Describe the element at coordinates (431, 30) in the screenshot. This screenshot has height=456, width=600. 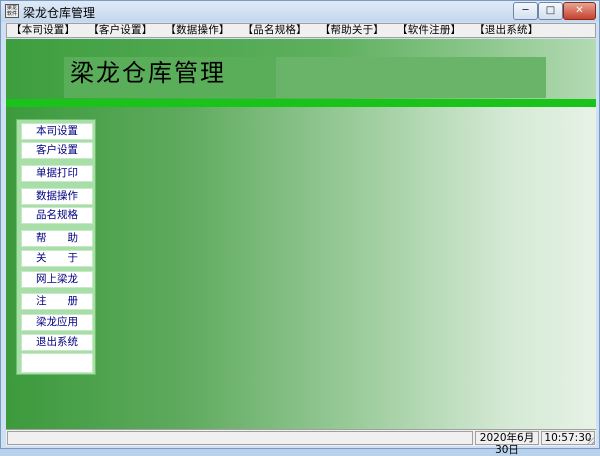
I see `menu-software-register: 【软件注册】` at that location.